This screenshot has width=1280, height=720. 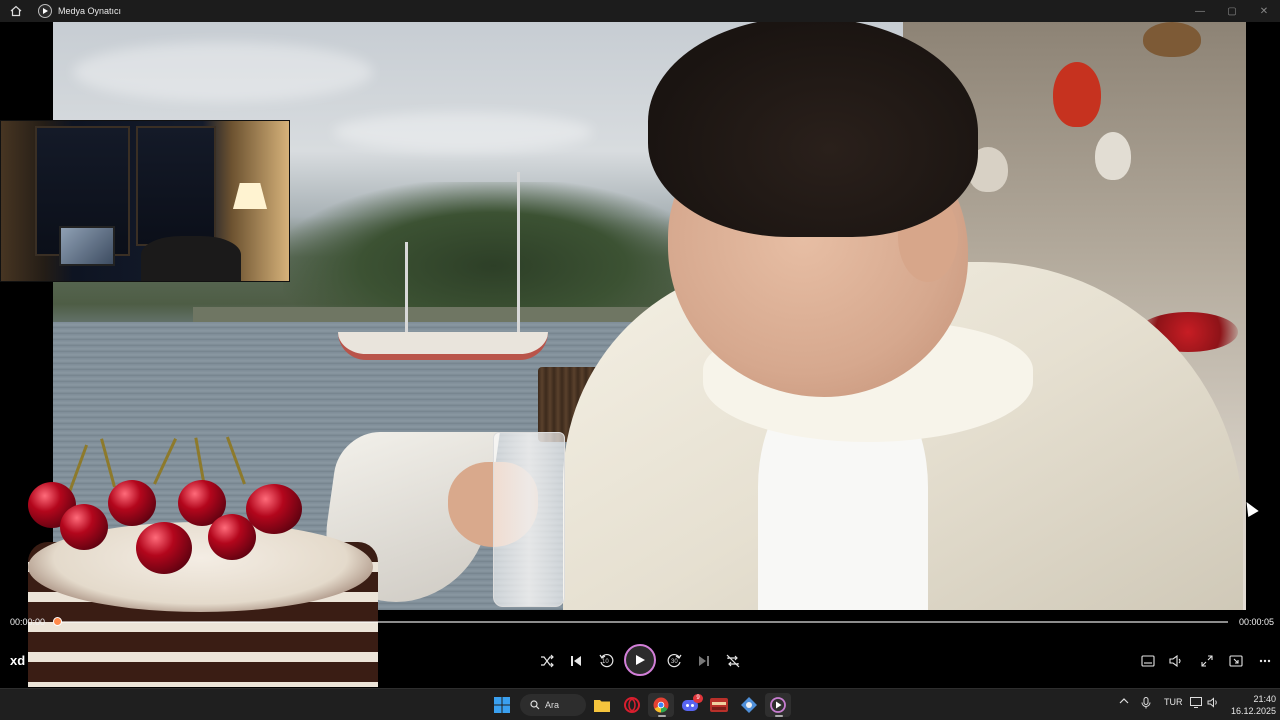 I want to click on taskbar-opera, so click(x=632, y=705).